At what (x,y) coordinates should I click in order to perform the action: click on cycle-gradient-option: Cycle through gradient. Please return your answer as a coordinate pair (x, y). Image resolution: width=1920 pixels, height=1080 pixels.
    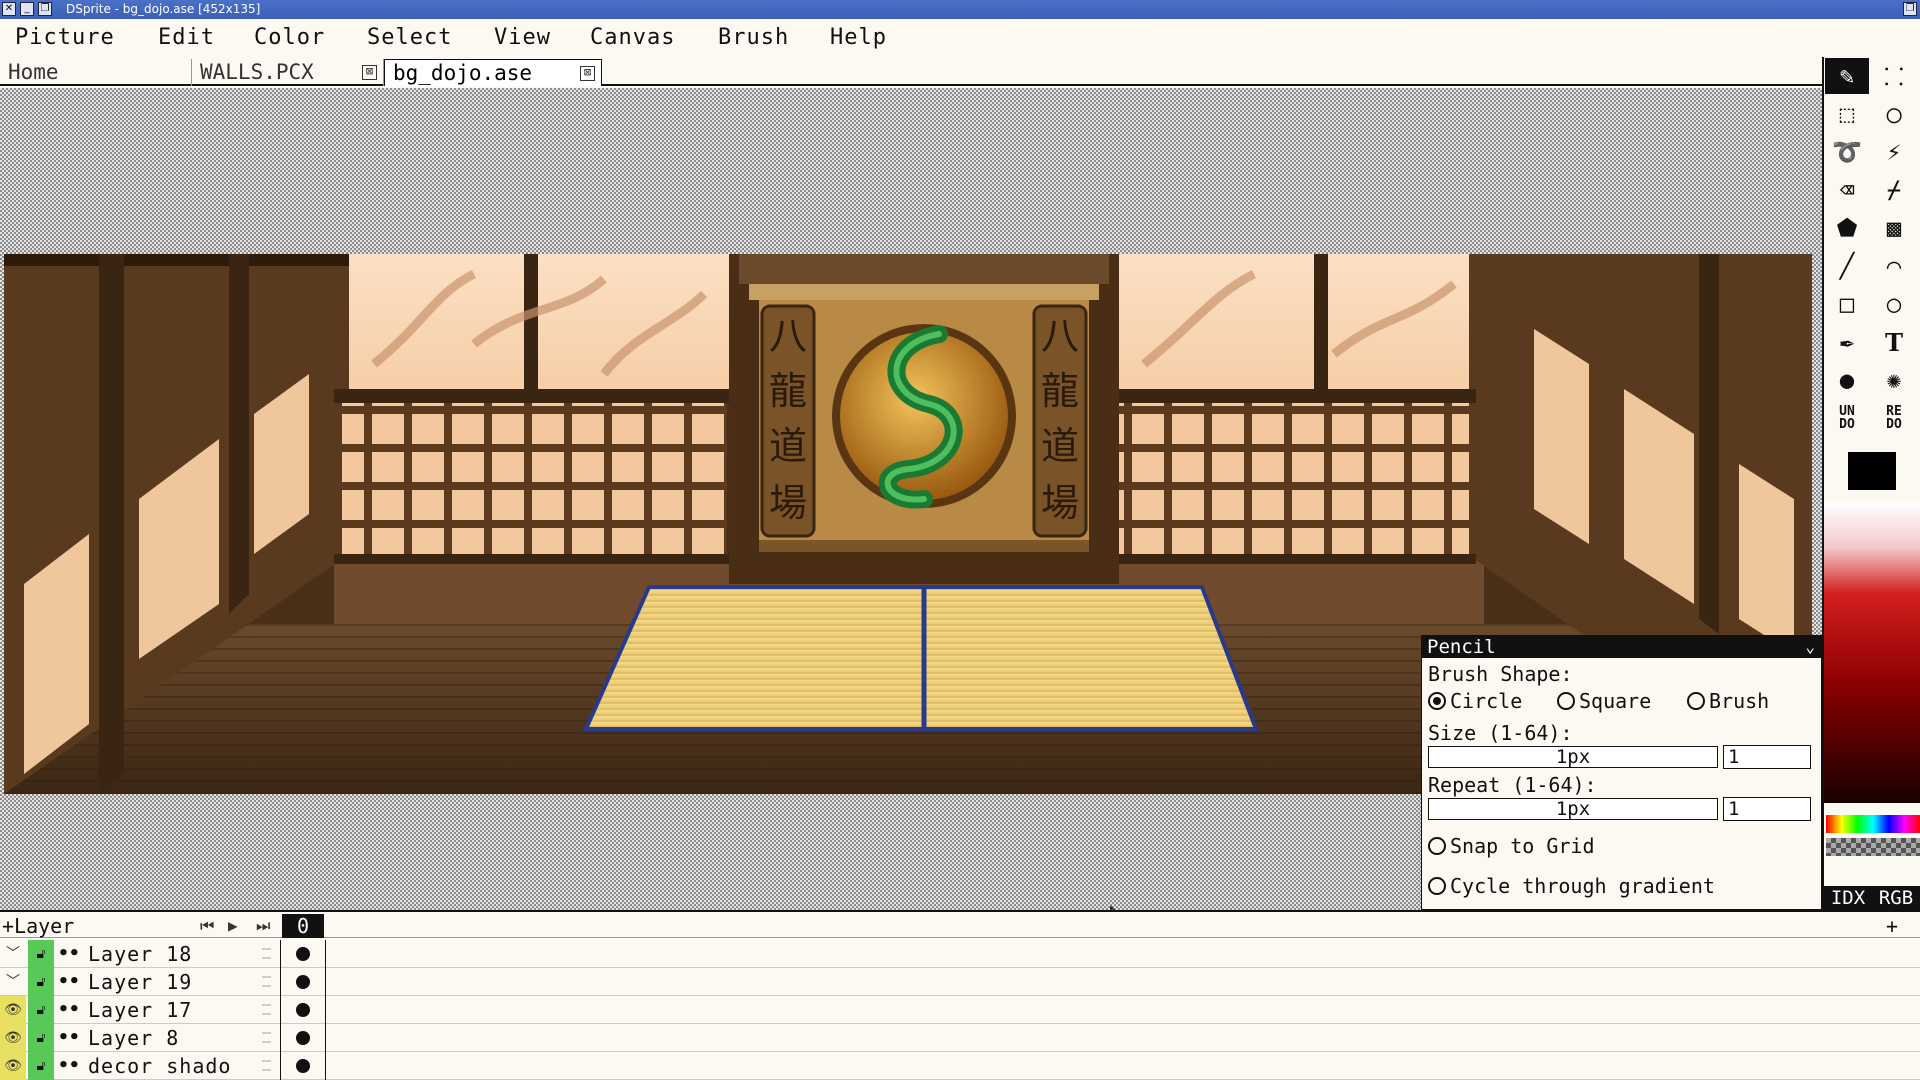
    Looking at the image, I should click on (1571, 886).